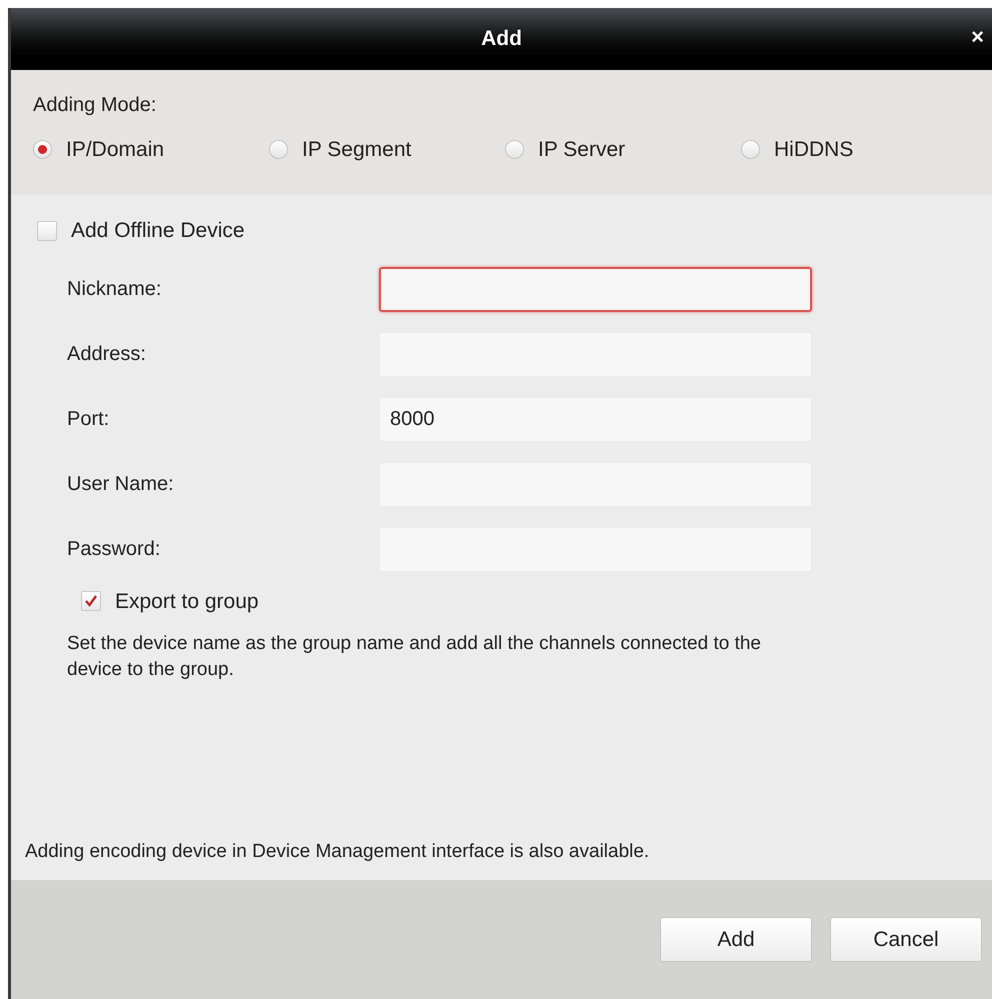  Describe the element at coordinates (187, 601) in the screenshot. I see `export-label: Export to group` at that location.